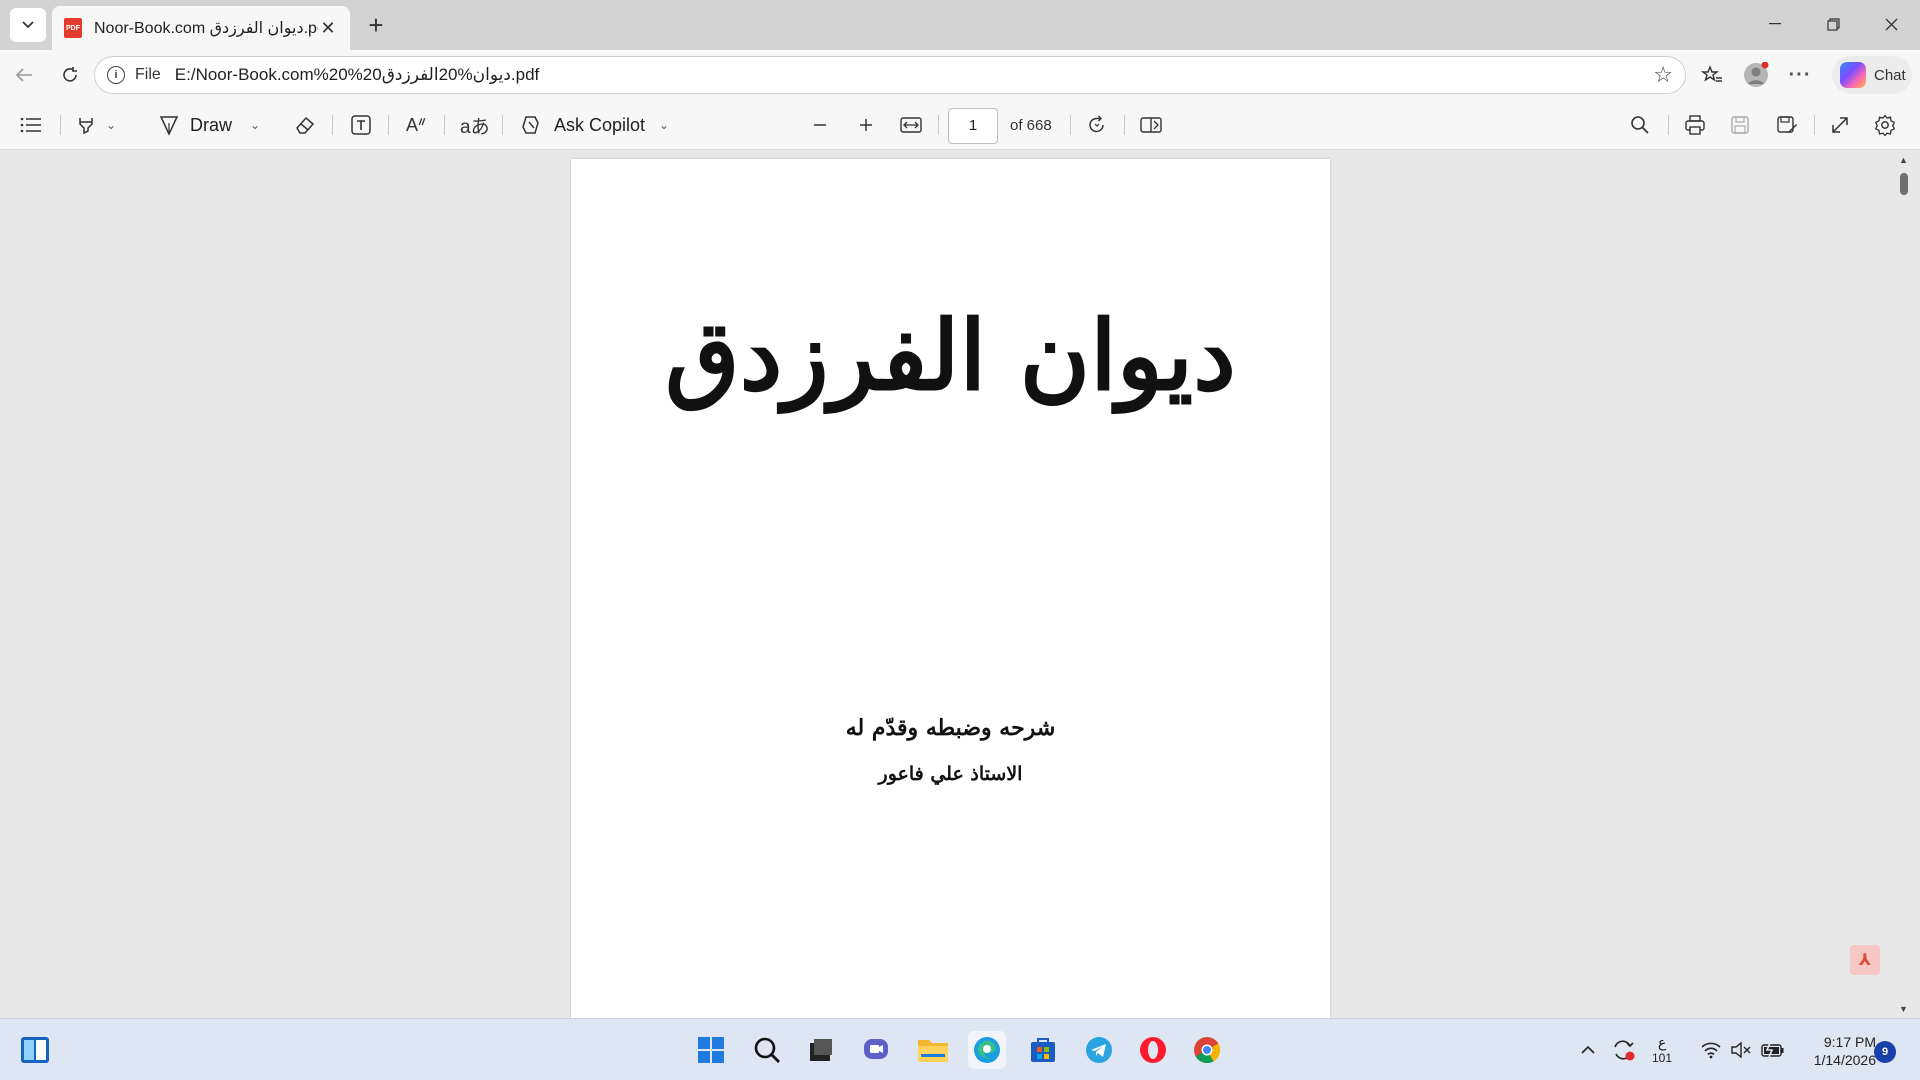 The width and height of the screenshot is (1920, 1080). Describe the element at coordinates (1836, 1051) in the screenshot. I see `clock: 9:17 PM 1/14/2026` at that location.